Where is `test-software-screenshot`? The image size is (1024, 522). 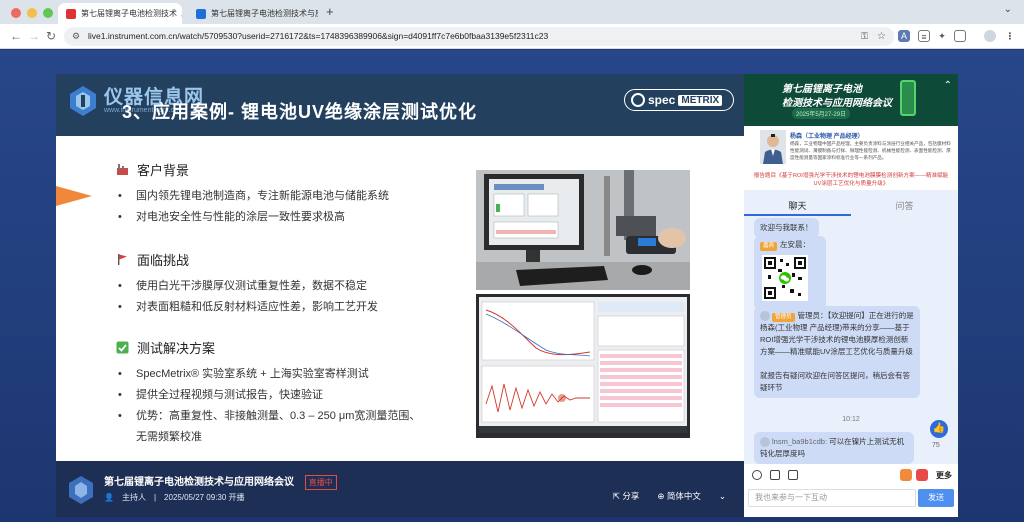
test-software-screenshot is located at coordinates (583, 366).